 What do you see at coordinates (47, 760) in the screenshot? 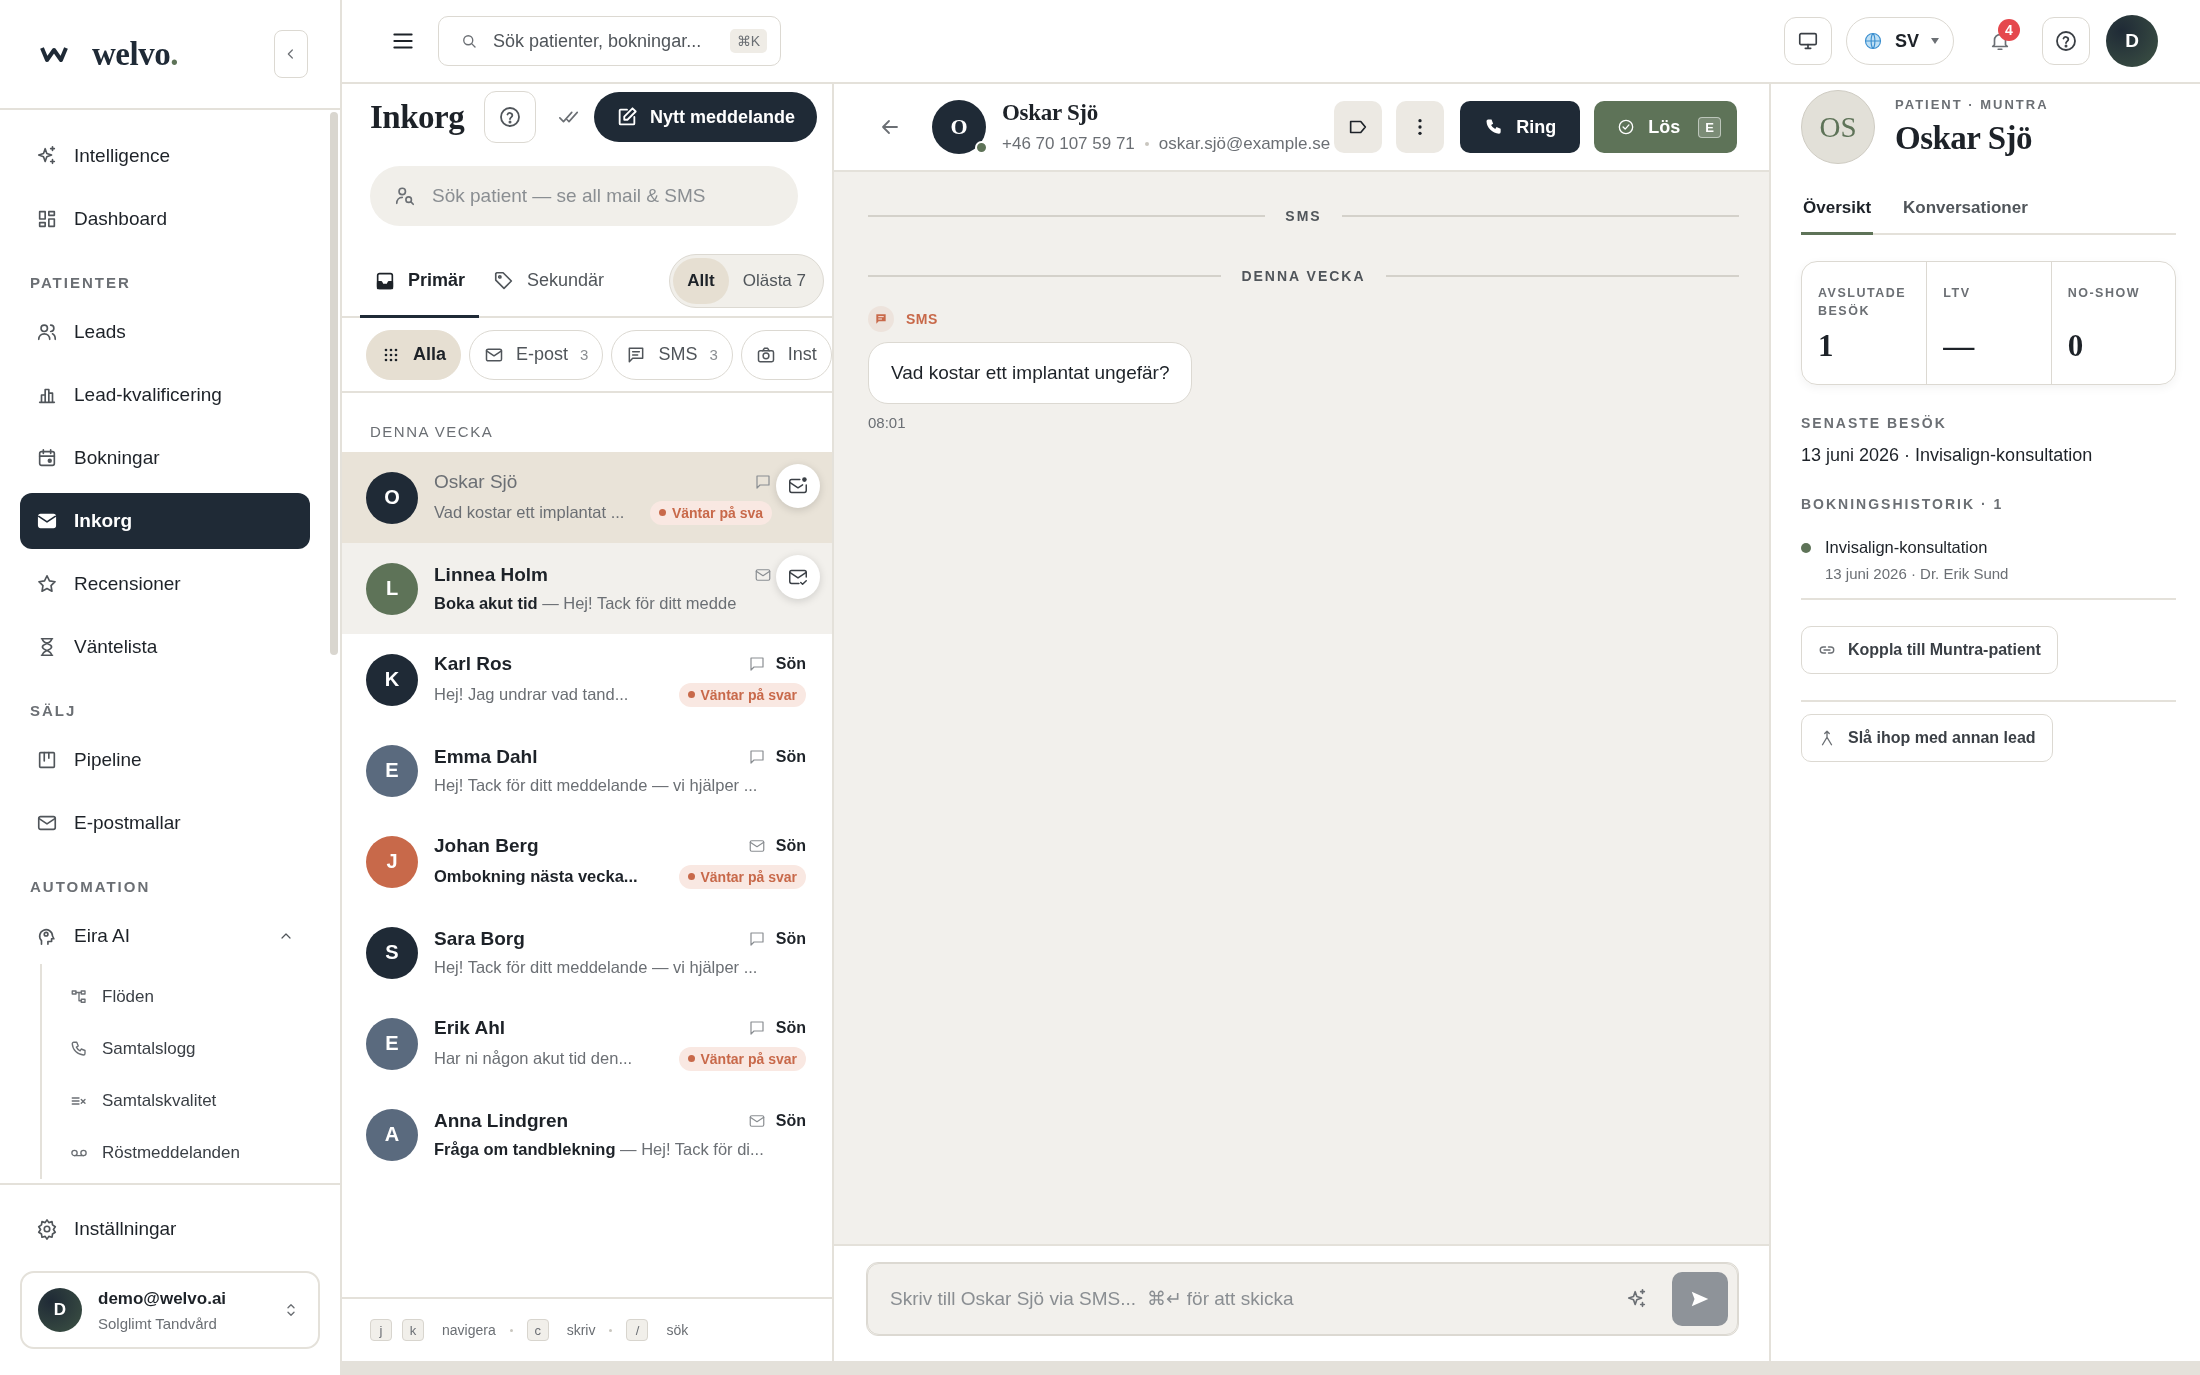
I see `kanban-icon` at bounding box center [47, 760].